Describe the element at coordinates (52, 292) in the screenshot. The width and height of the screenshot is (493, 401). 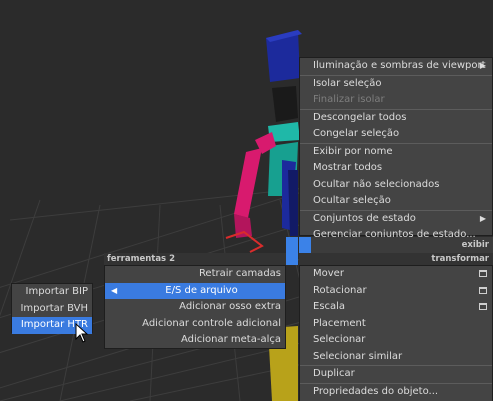
I see `menu-item-import-bip: Importar BIP` at that location.